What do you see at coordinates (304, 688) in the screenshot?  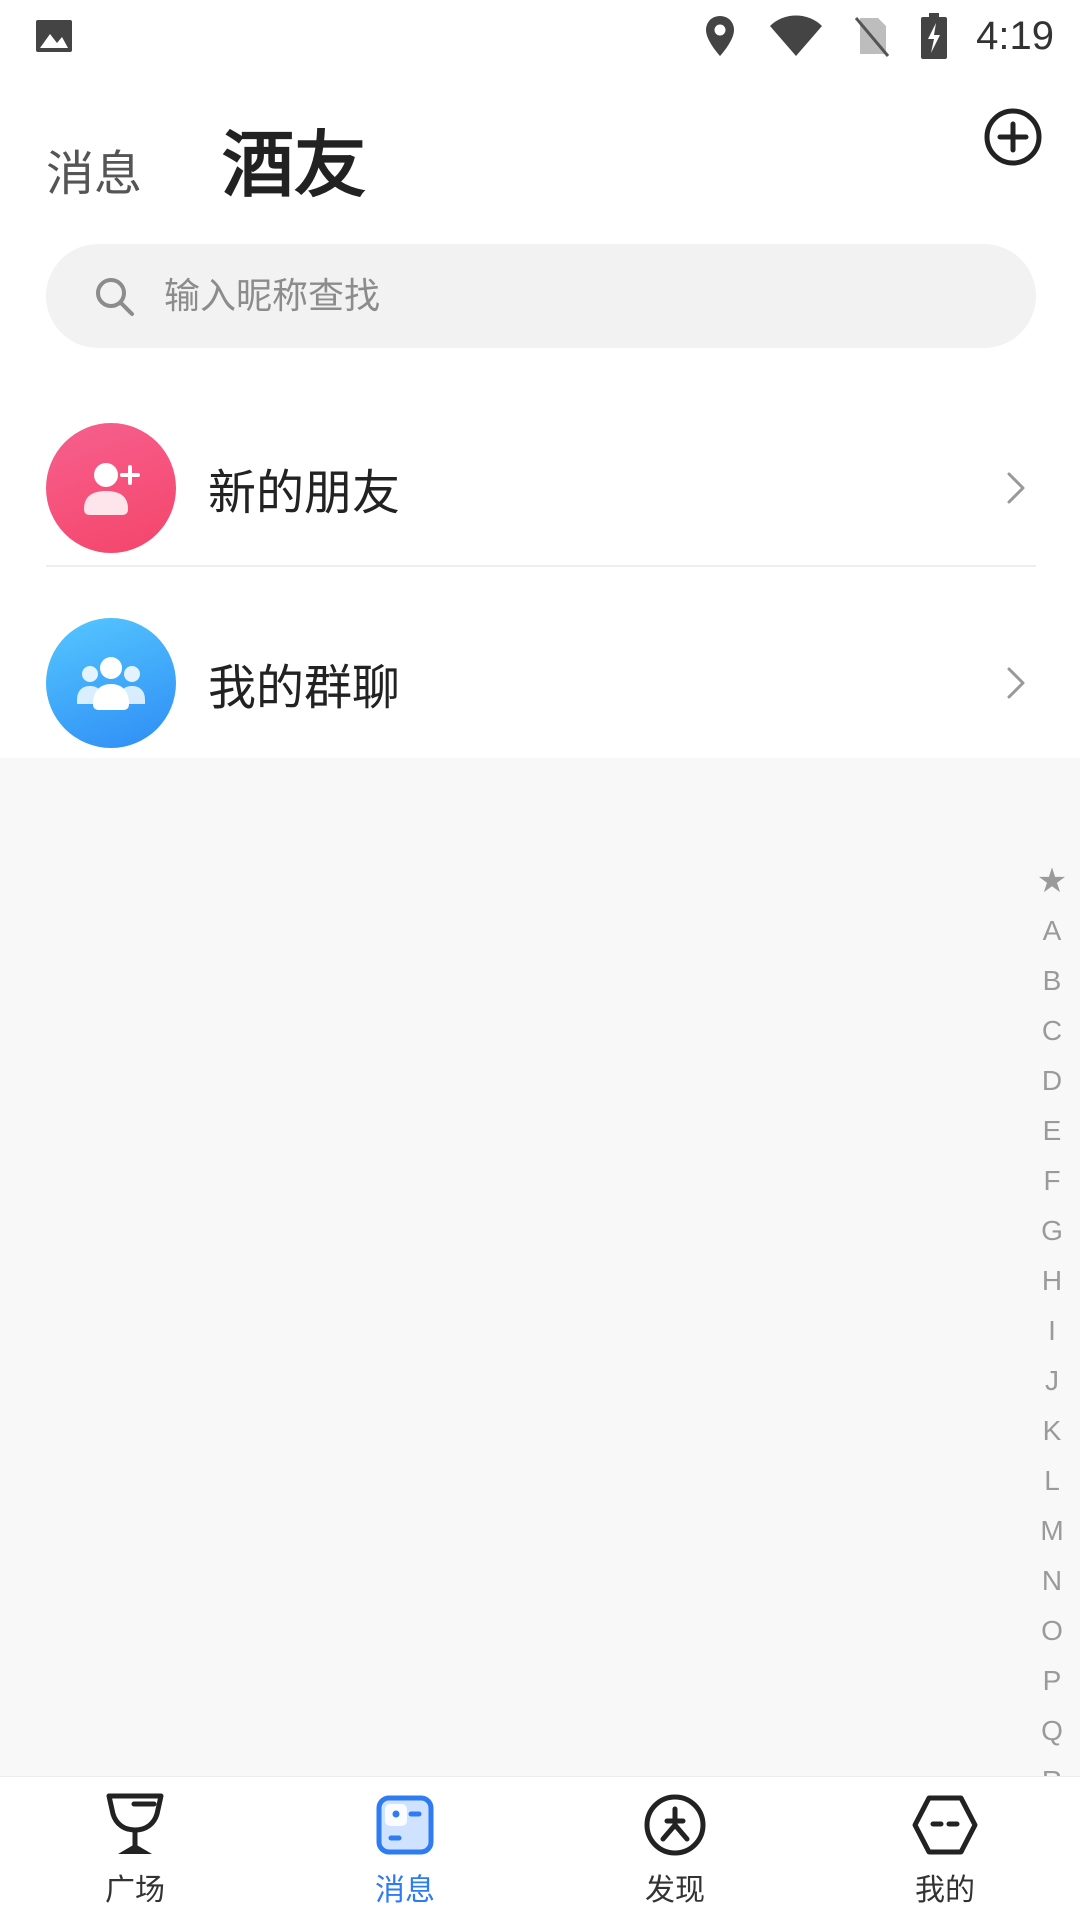 I see `my-groups-label: 我的群聊` at bounding box center [304, 688].